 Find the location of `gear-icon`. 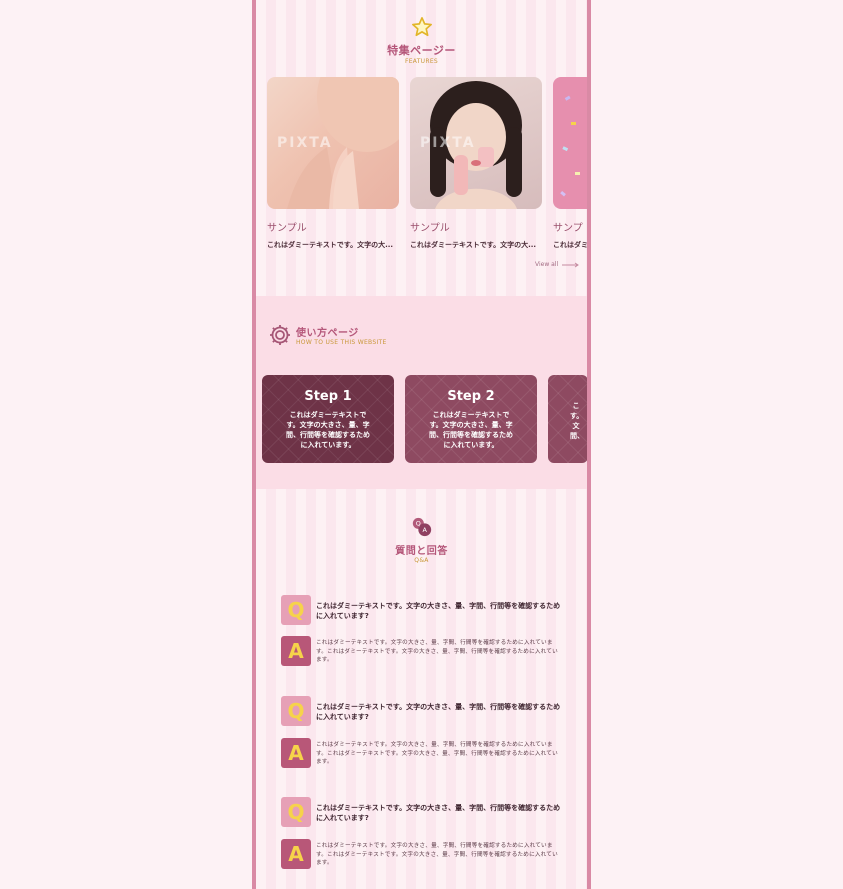

gear-icon is located at coordinates (280, 335).